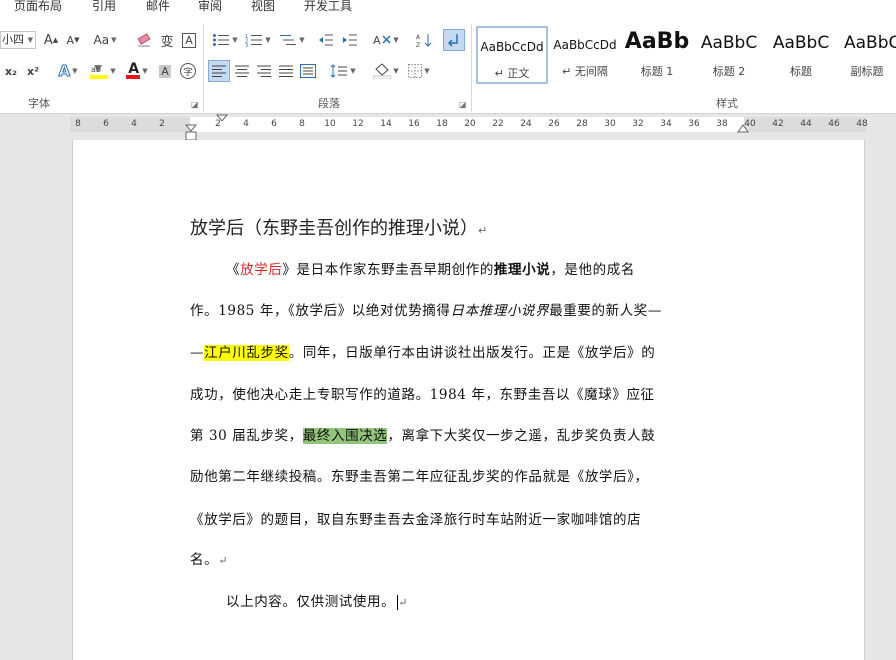 The height and width of the screenshot is (660, 896). I want to click on justify-button, so click(286, 71).